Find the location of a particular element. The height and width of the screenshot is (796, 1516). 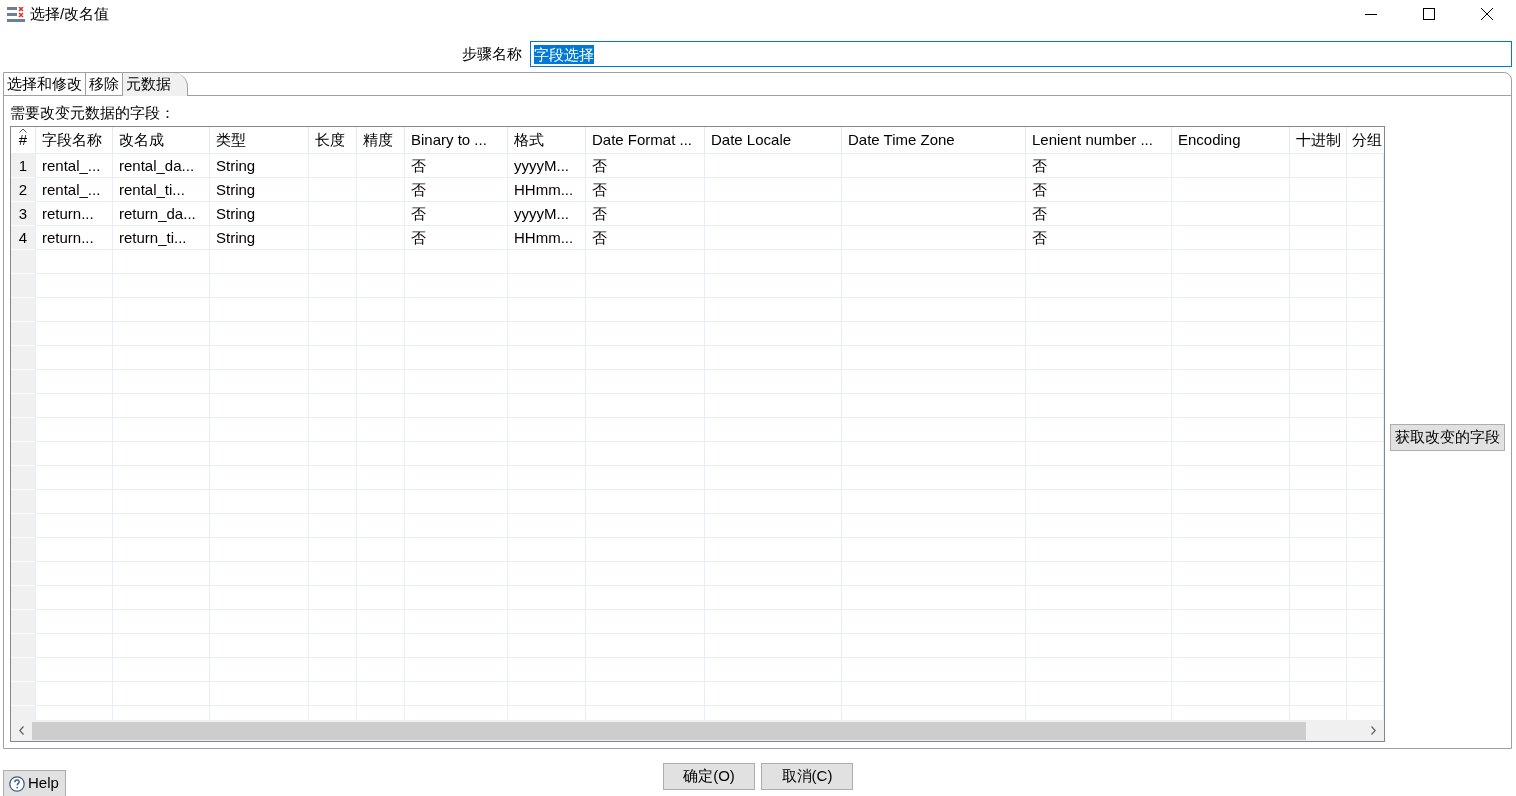

row-number: 1 is located at coordinates (23, 166).